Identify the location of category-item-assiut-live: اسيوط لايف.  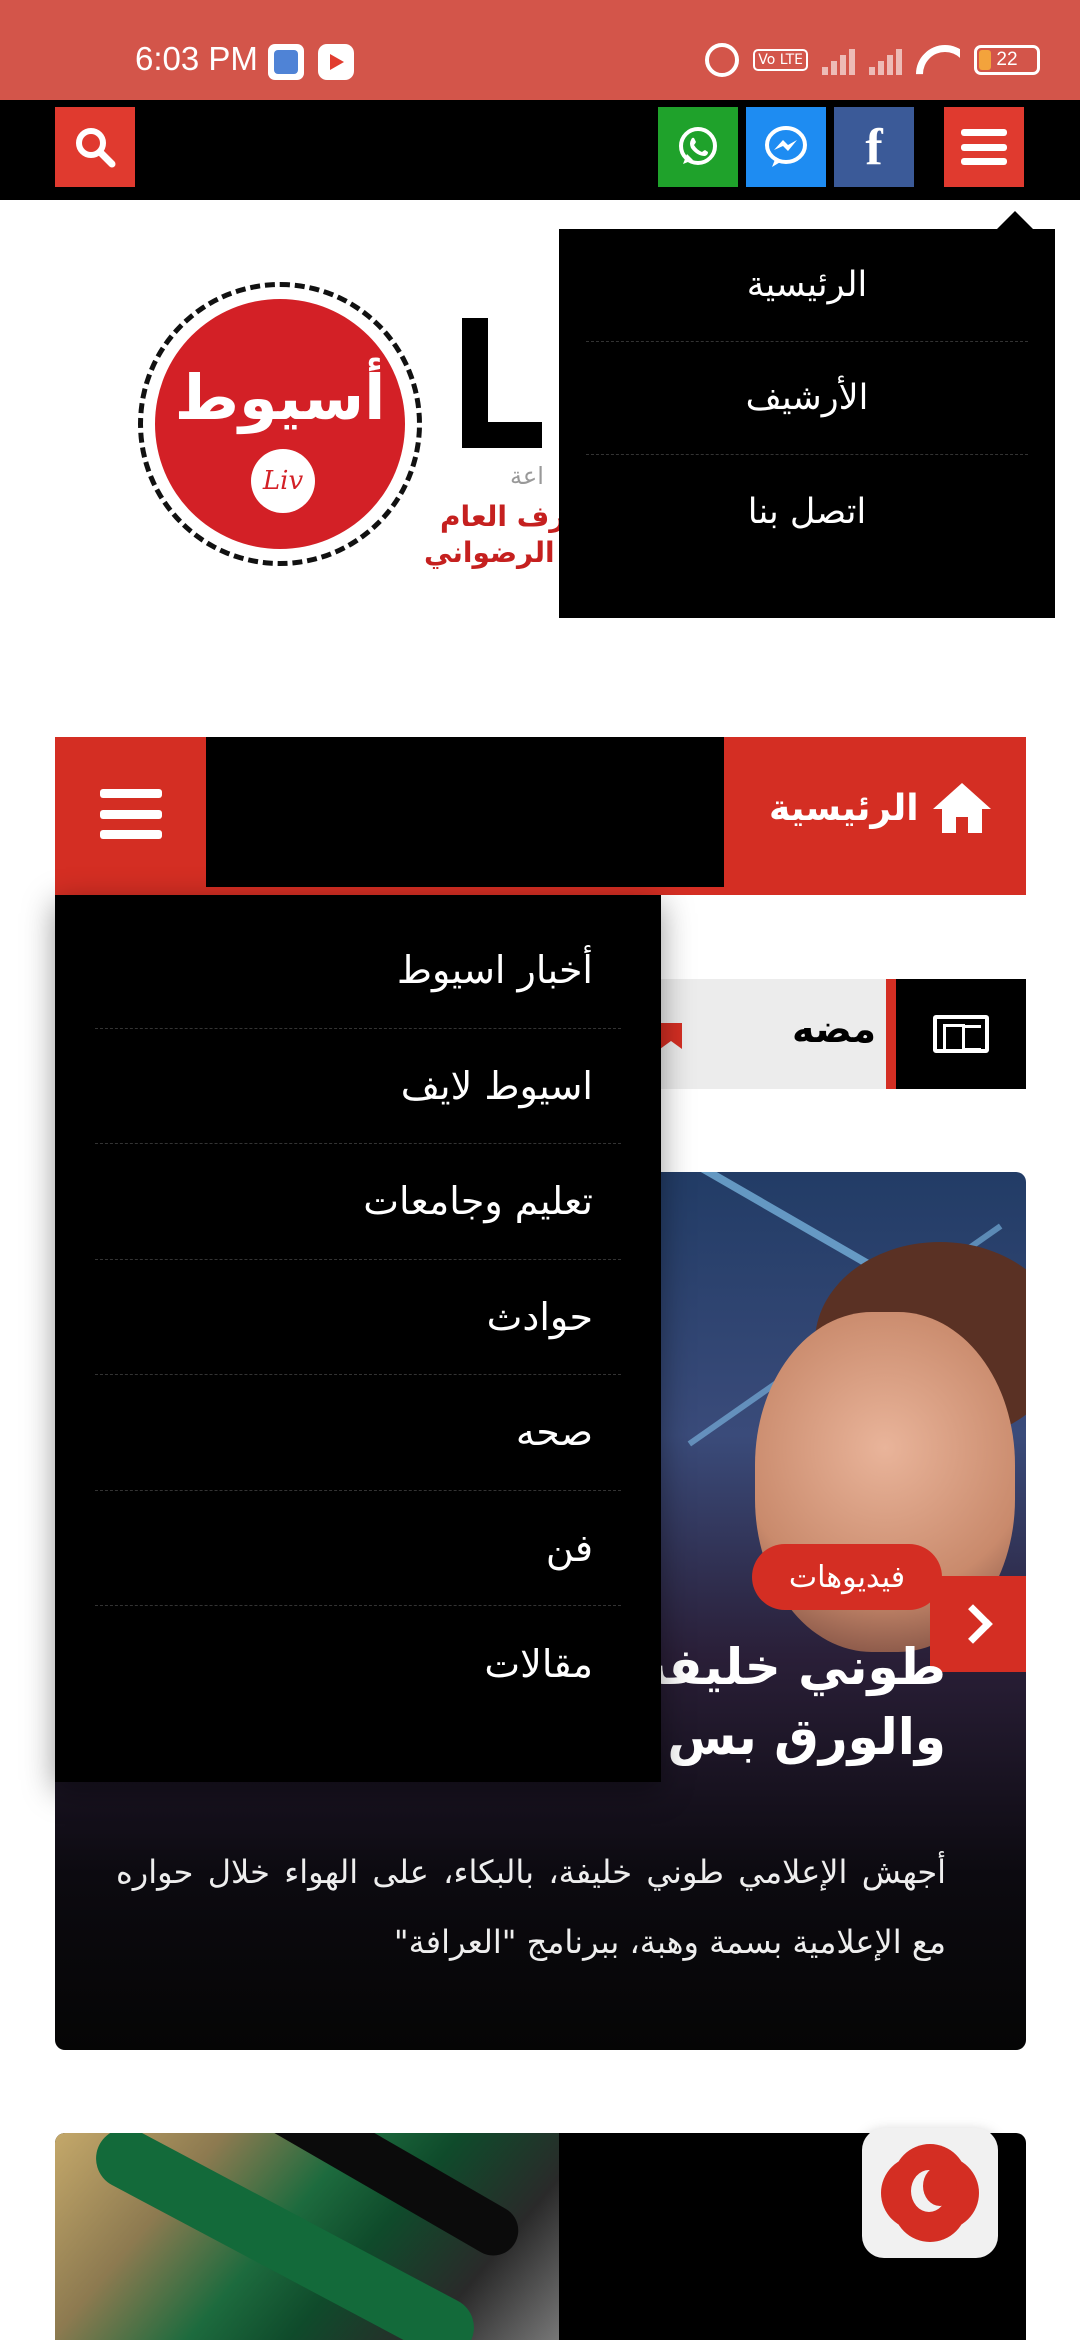
(358, 1086).